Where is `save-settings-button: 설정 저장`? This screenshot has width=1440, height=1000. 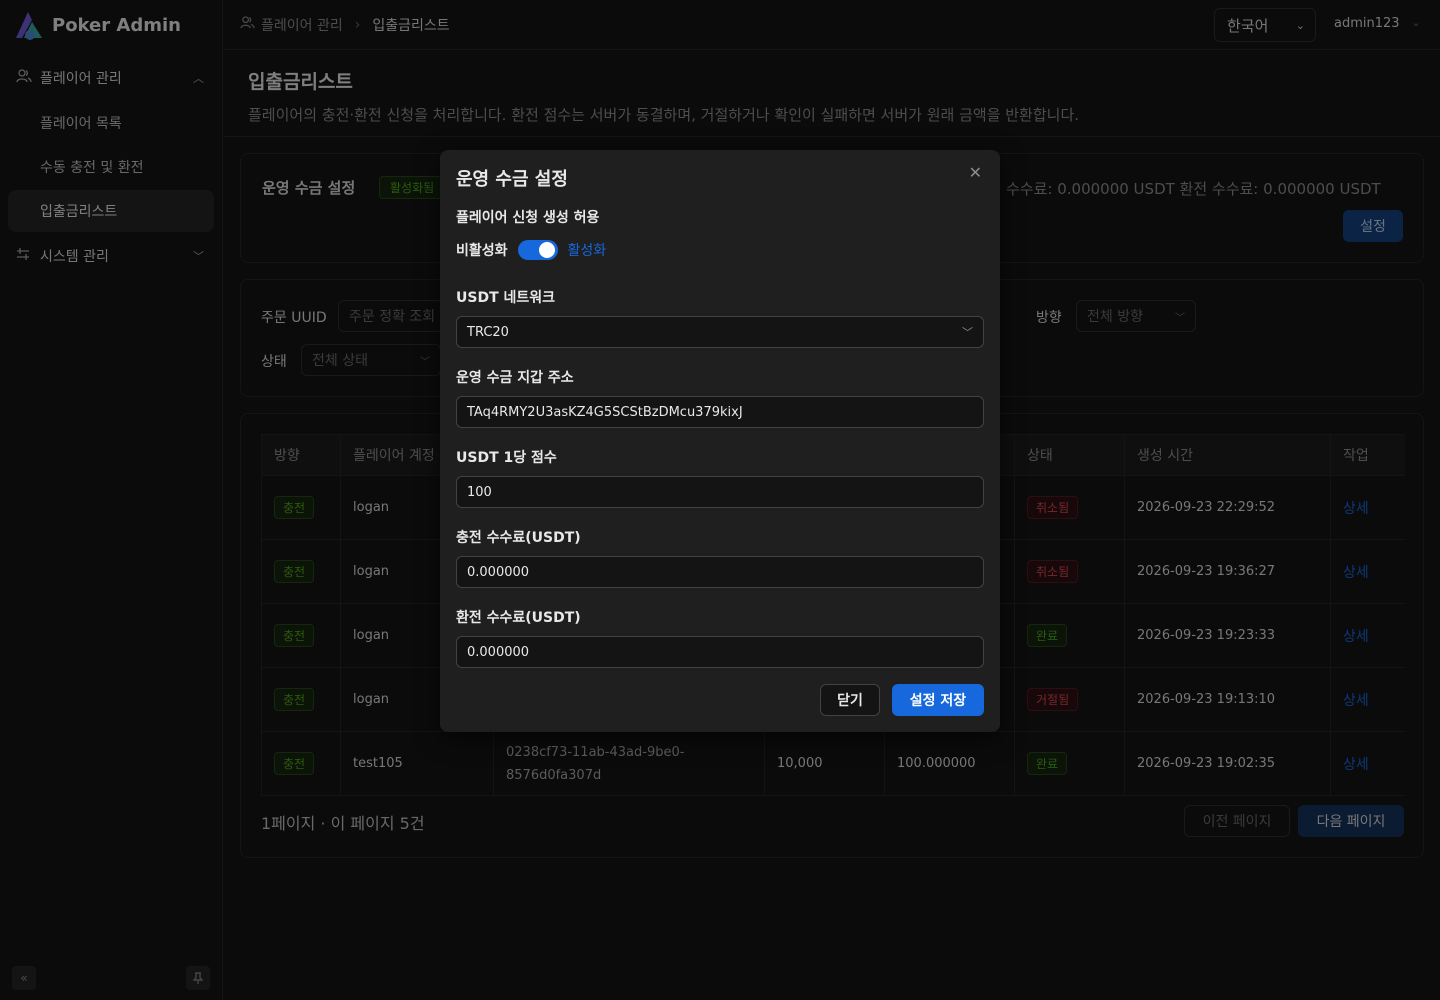 save-settings-button: 설정 저장 is located at coordinates (938, 700).